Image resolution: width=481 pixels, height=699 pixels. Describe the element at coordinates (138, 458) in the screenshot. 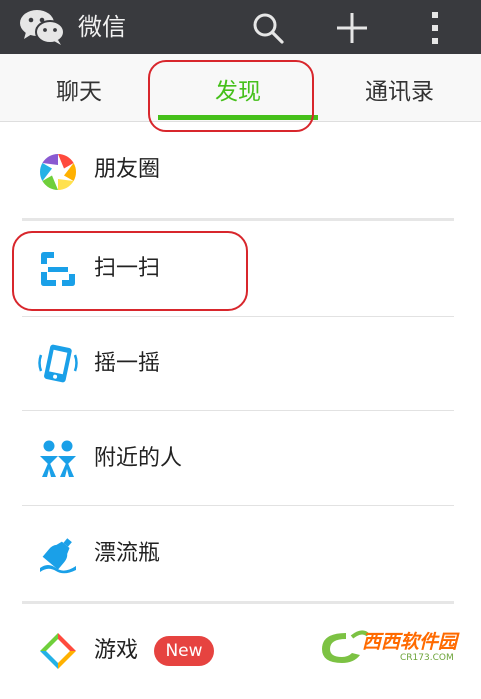

I see `list-item-label: 附近的人` at that location.